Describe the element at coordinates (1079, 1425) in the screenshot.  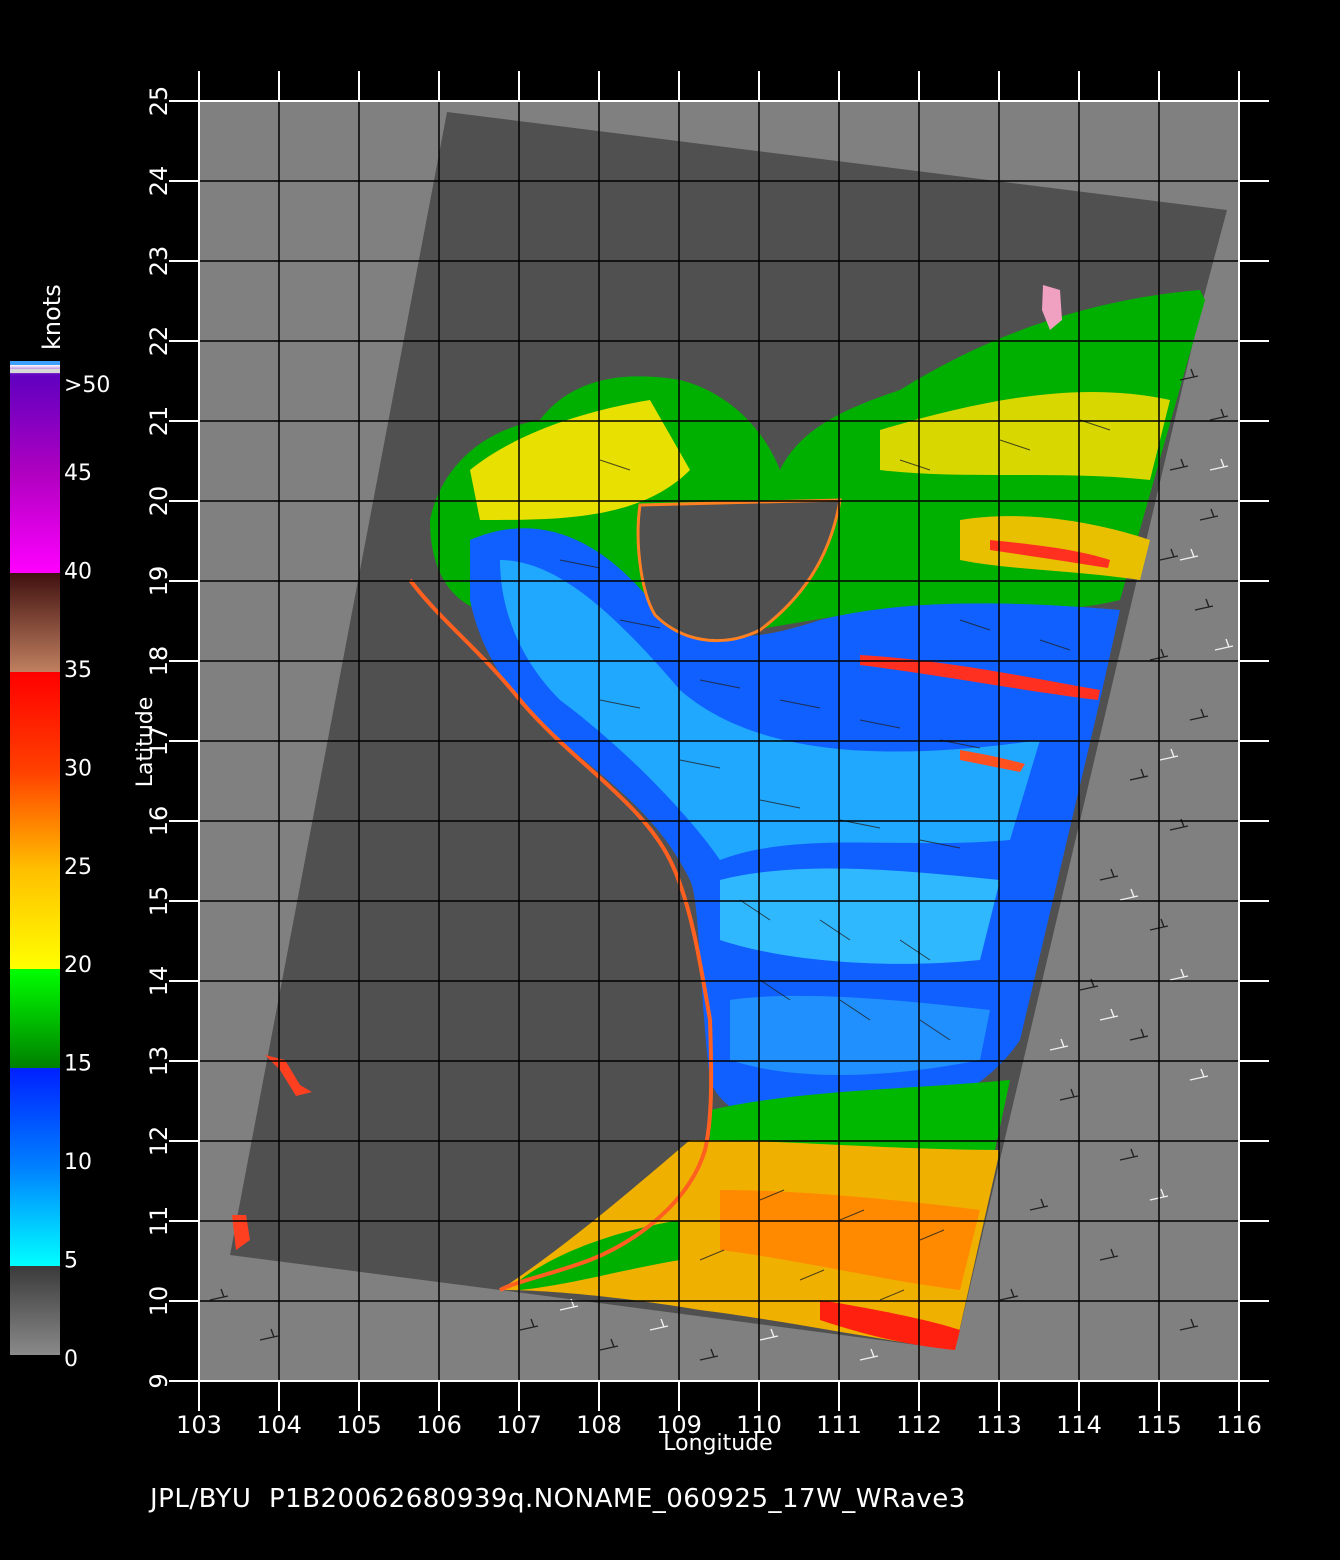
I see `lon-tick-label: 114` at that location.